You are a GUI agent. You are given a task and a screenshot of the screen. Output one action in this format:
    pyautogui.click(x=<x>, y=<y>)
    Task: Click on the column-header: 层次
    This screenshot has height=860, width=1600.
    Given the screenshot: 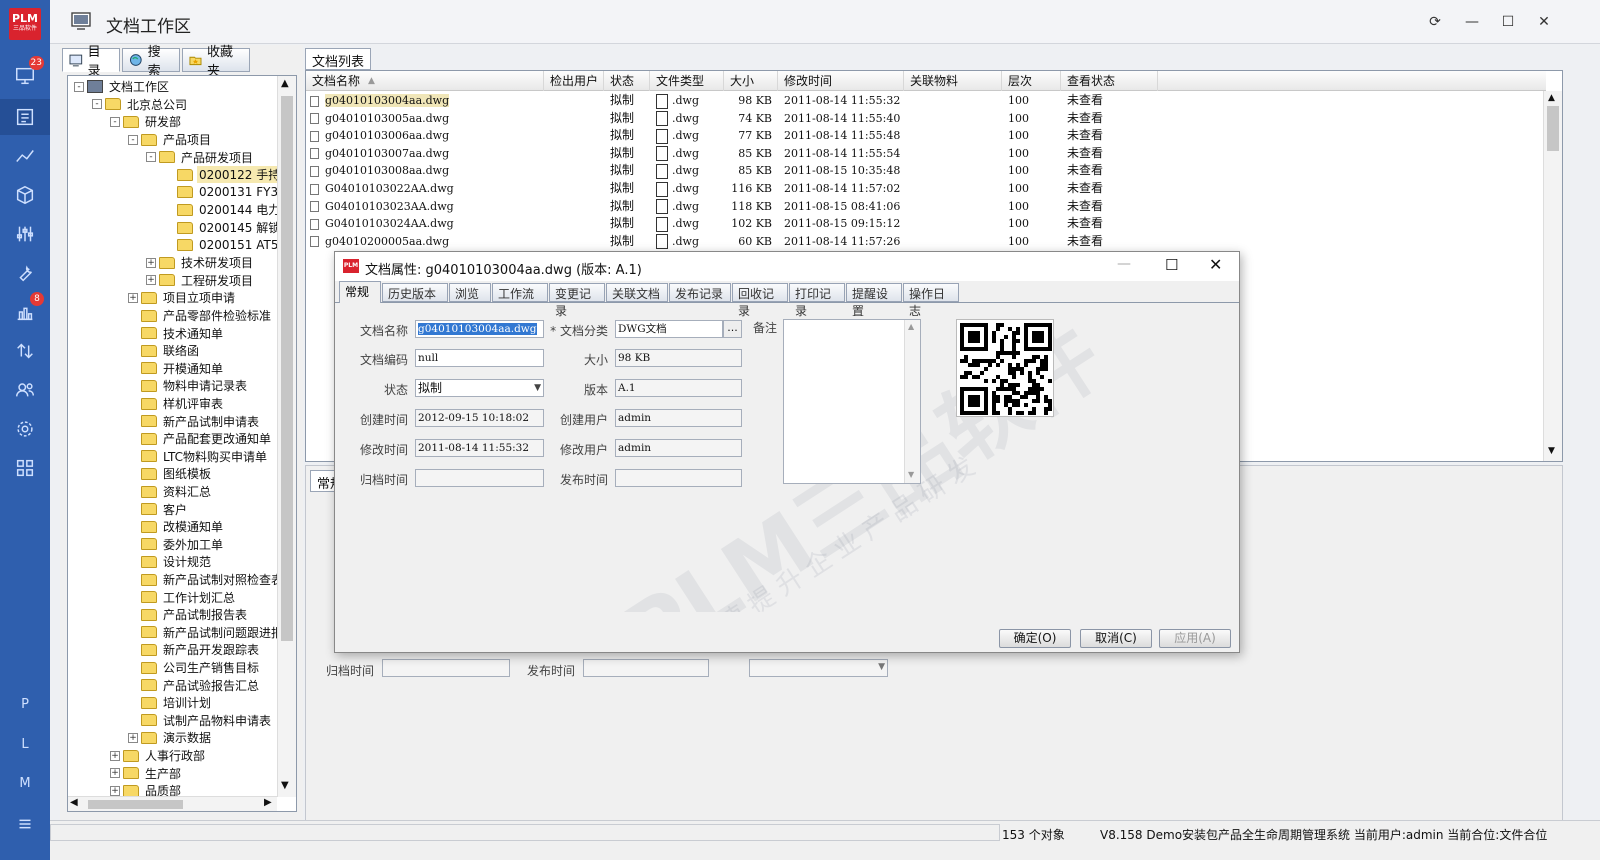 What is the action you would take?
    pyautogui.click(x=1031, y=81)
    